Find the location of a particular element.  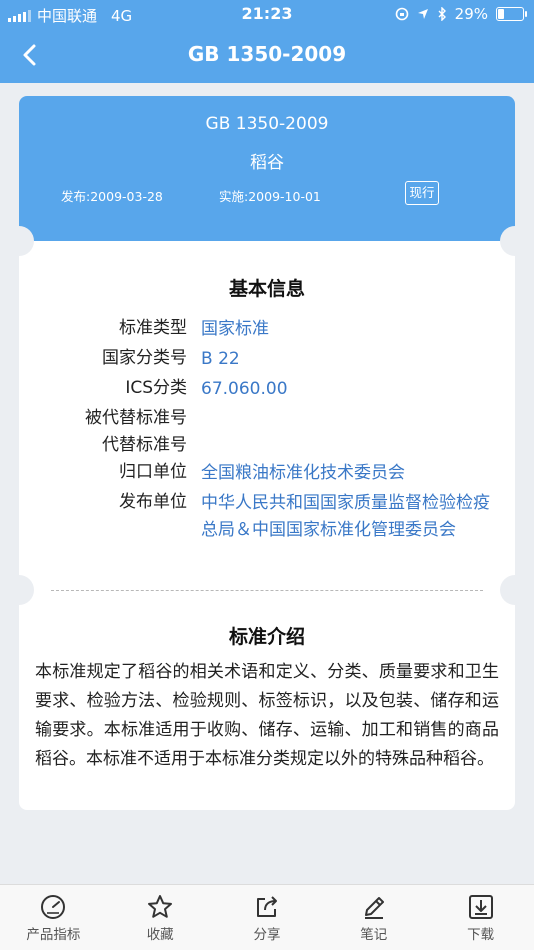

tab-label: 收藏 is located at coordinates (160, 935).